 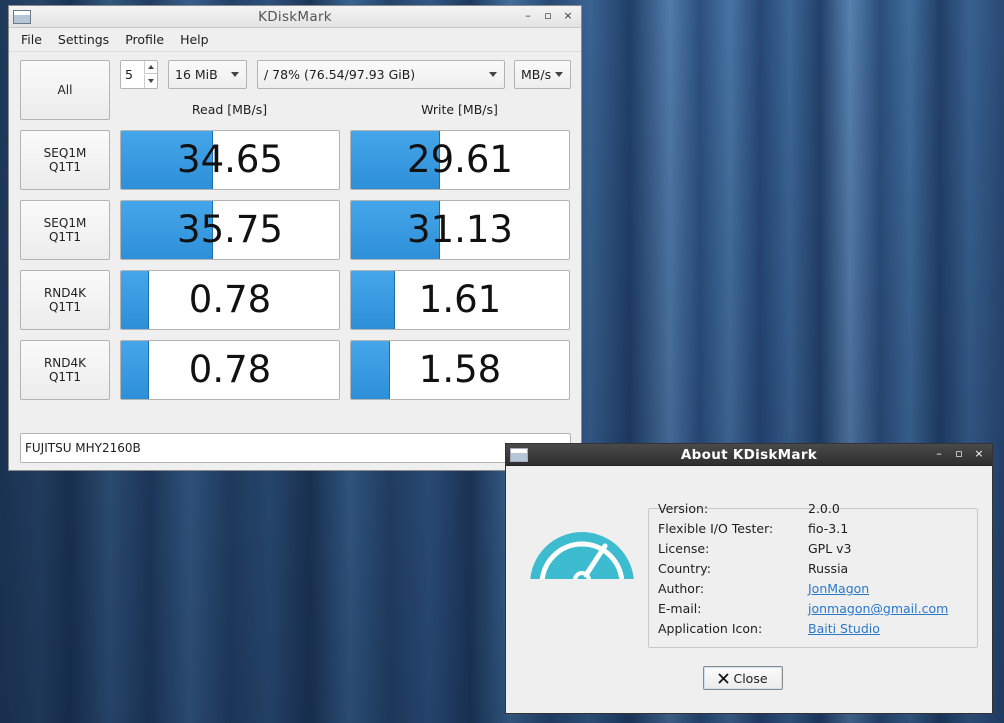 I want to click on about-dialog-title: About KDiskMark, so click(x=749, y=455).